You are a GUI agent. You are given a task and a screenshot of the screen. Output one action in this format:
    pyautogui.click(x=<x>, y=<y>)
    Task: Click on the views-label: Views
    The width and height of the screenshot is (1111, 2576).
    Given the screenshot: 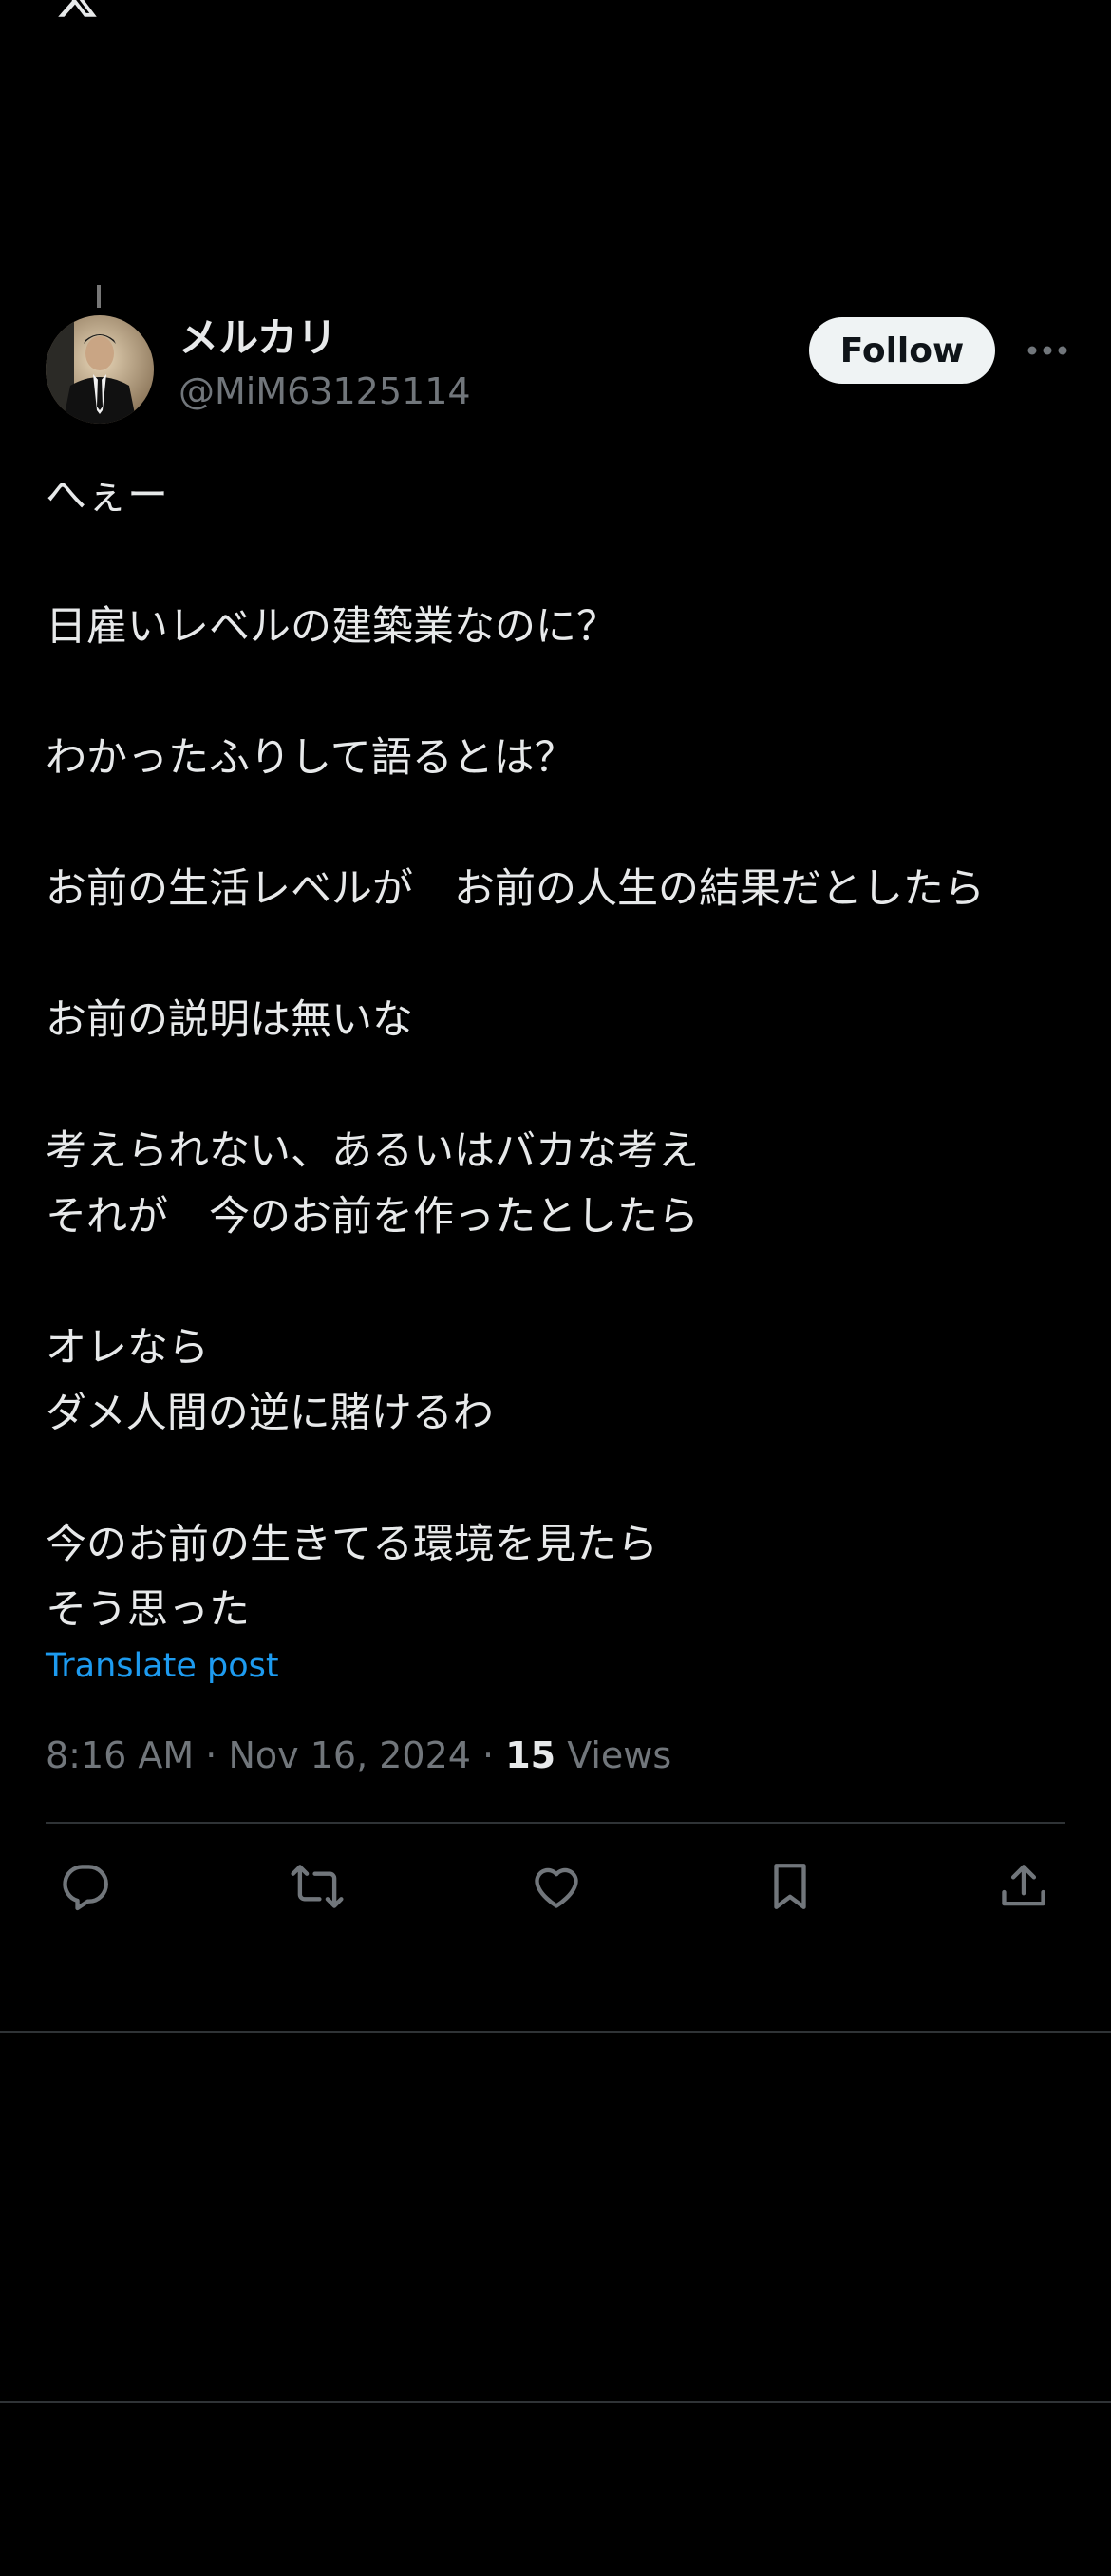 What is the action you would take?
    pyautogui.click(x=619, y=1755)
    